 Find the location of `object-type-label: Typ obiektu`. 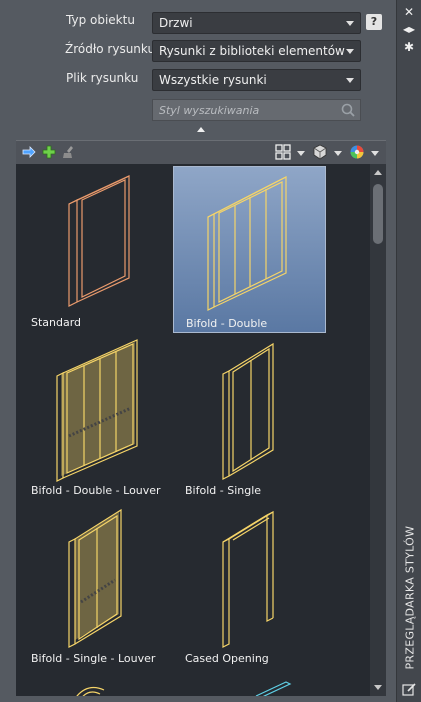

object-type-label: Typ obiektu is located at coordinates (100, 20).